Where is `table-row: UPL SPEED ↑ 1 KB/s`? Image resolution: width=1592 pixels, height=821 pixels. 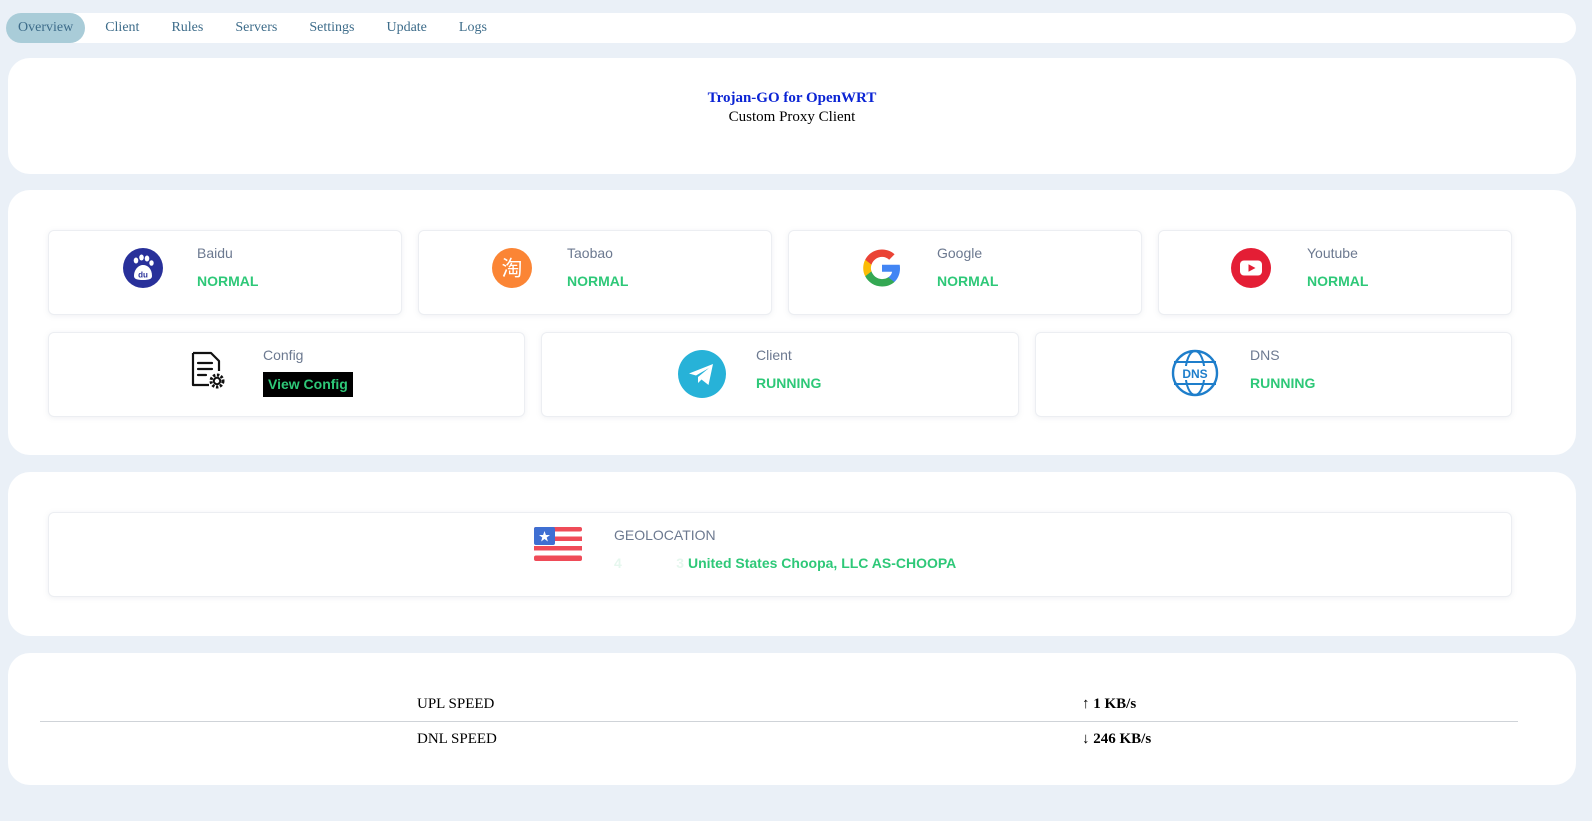
table-row: UPL SPEED ↑ 1 KB/s is located at coordinates (779, 704).